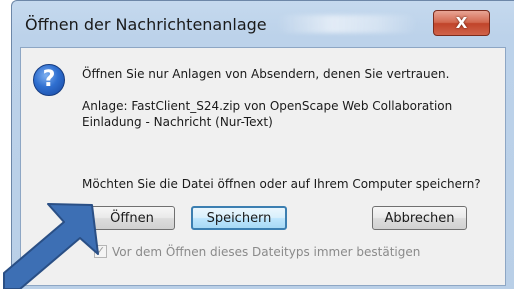 The width and height of the screenshot is (514, 289). What do you see at coordinates (146, 24) in the screenshot?
I see `dialog-title: Öffnen der Nachrichtenanlage` at bounding box center [146, 24].